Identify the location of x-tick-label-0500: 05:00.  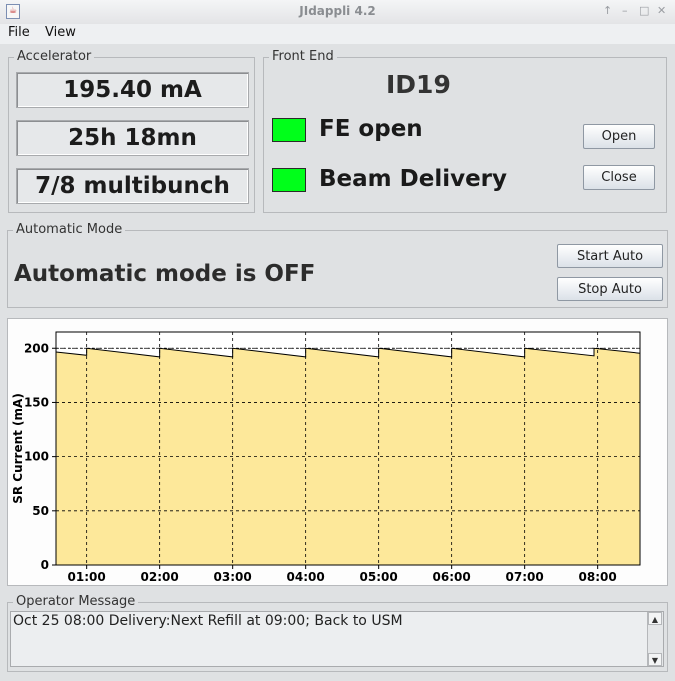
(379, 577).